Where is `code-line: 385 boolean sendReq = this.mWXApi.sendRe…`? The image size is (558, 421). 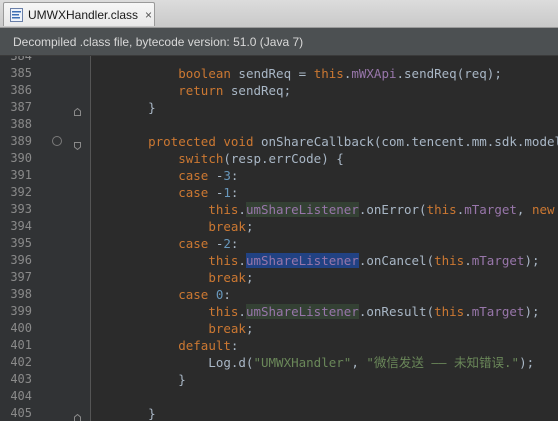 code-line: 385 boolean sendReq = this.mWXApi.sendRe… is located at coordinates (279, 73).